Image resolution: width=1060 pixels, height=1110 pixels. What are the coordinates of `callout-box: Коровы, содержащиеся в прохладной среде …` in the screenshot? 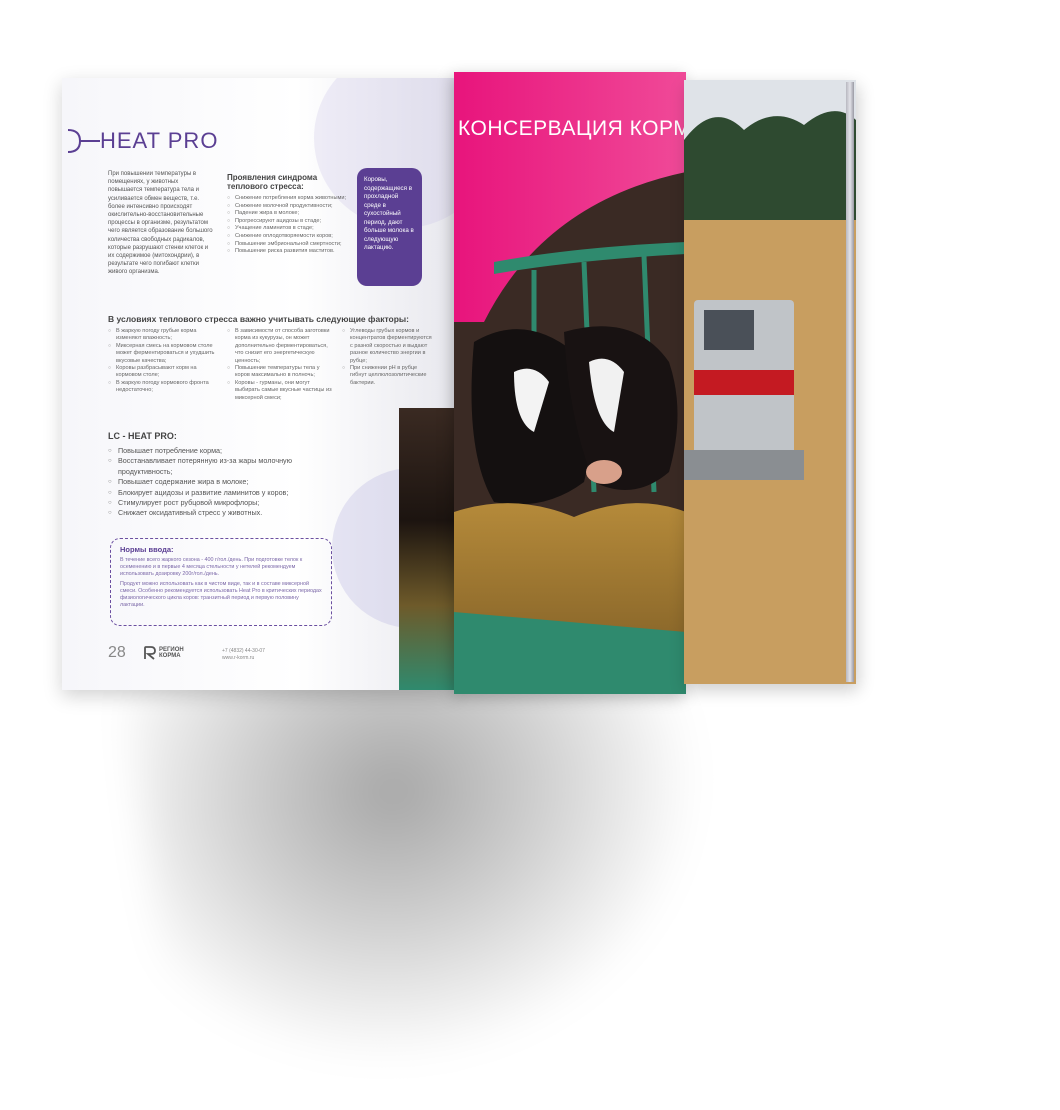 It's located at (389, 227).